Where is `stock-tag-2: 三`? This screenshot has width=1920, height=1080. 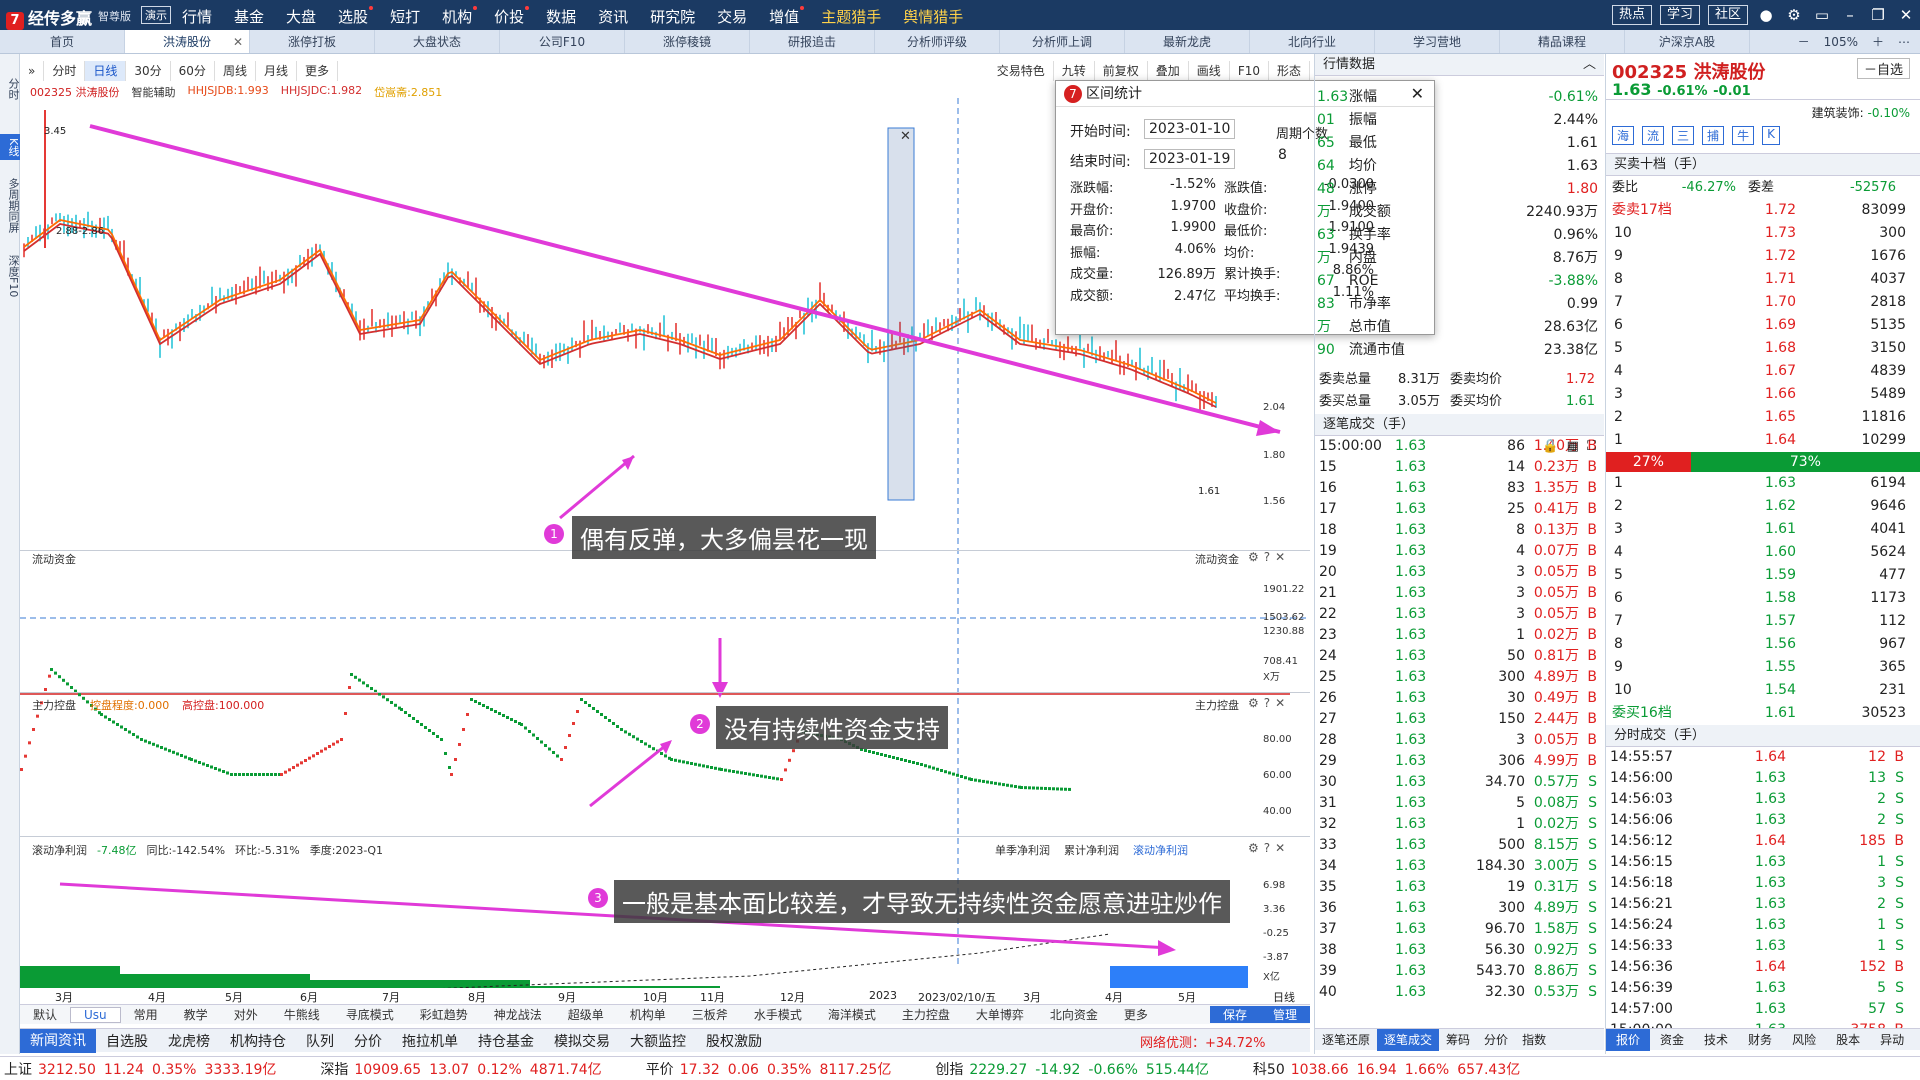
stock-tag-2: 三 is located at coordinates (1683, 135).